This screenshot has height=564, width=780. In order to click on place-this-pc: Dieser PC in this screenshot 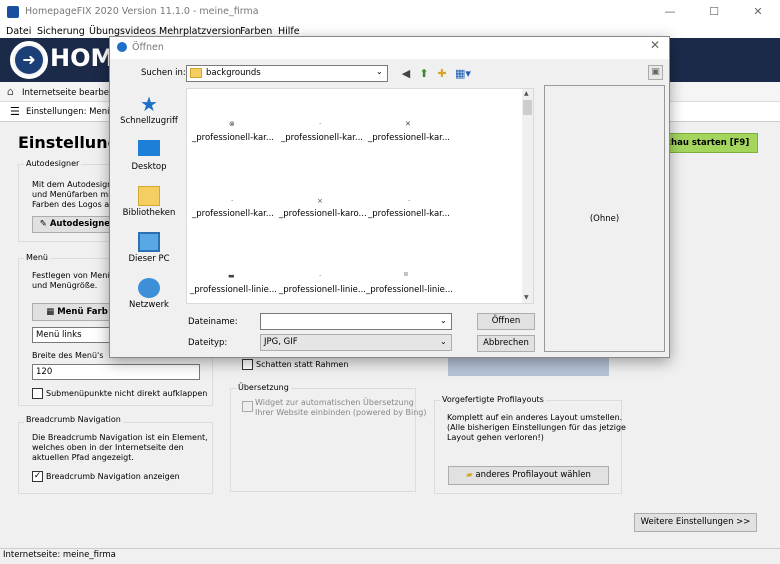, I will do `click(149, 248)`.